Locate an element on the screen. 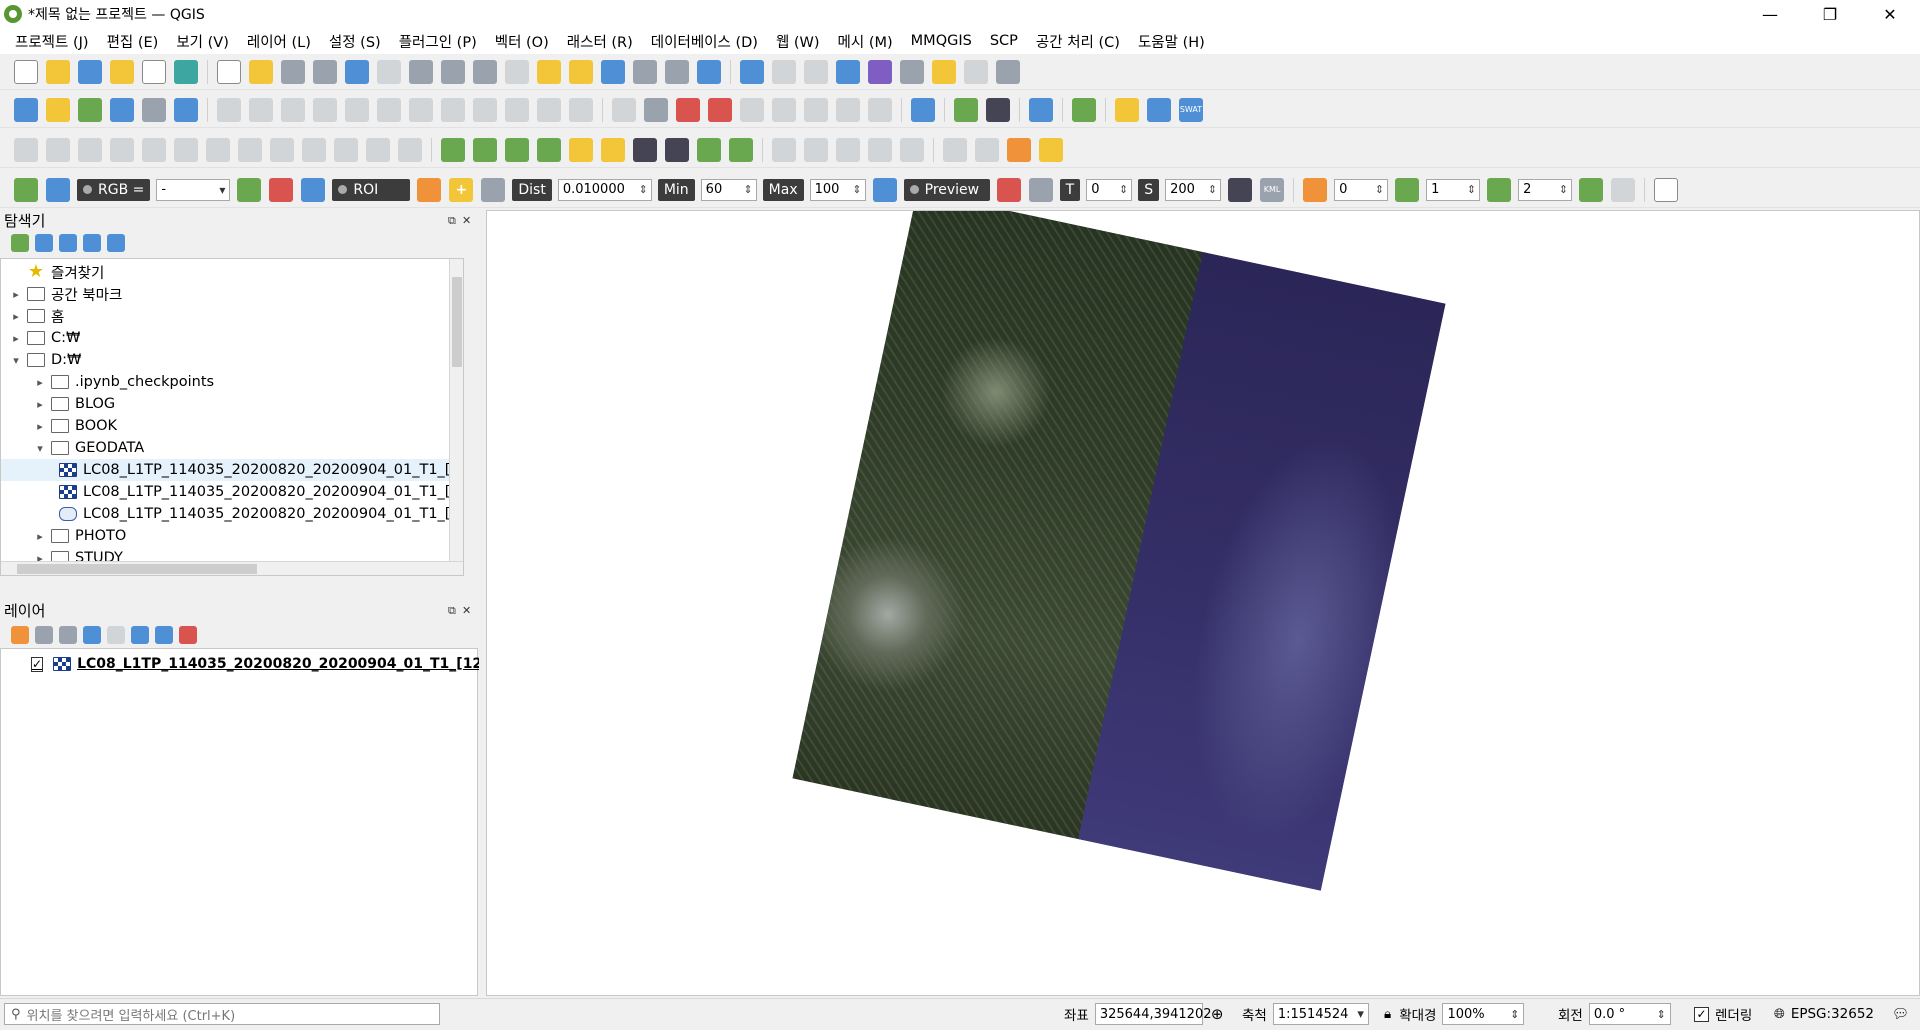 This screenshot has width=1920, height=1030. local-histogram-stretch-icon is located at coordinates (485, 149).